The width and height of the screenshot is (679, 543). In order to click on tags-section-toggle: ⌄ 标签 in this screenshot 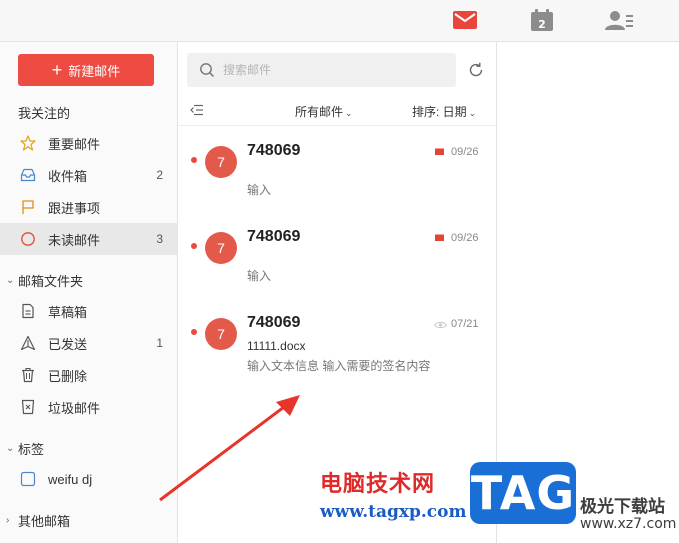, I will do `click(25, 448)`.